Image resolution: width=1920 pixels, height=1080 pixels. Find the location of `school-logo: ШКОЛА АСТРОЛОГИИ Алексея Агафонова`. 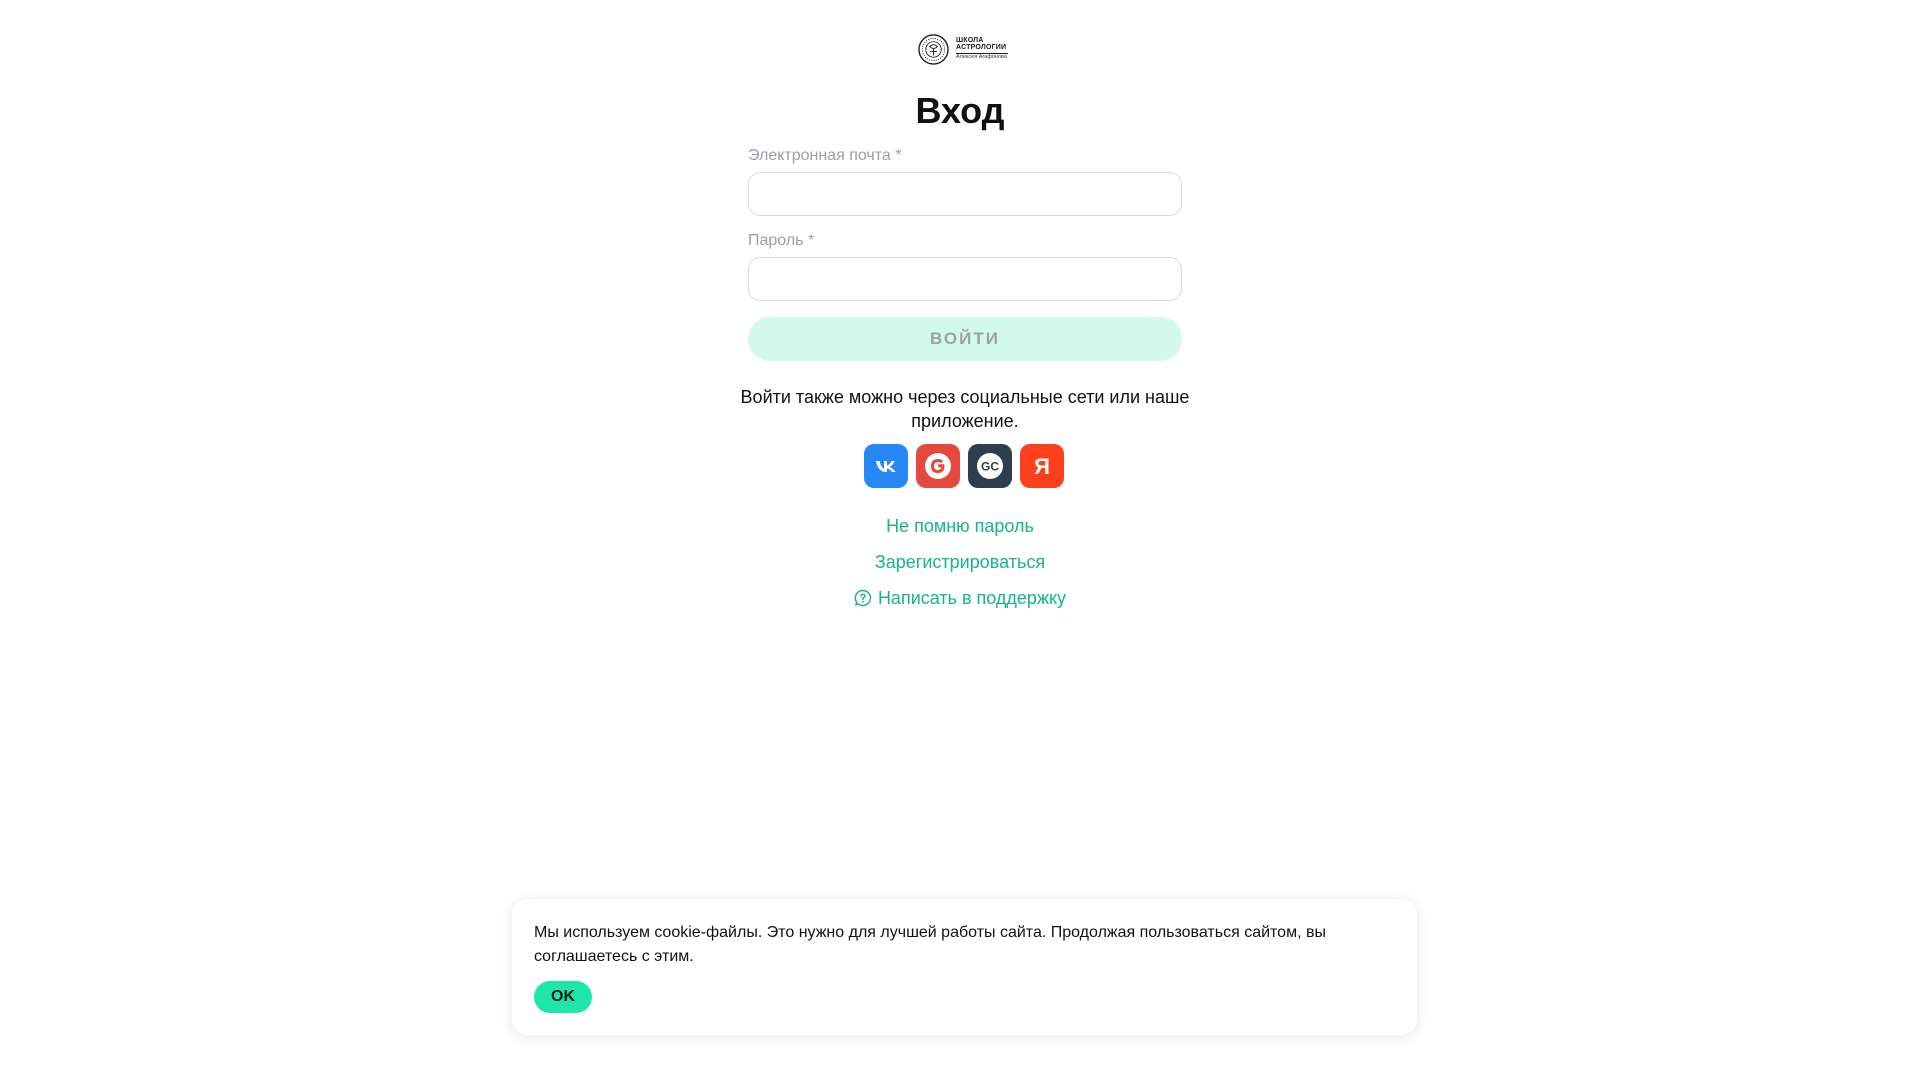

school-logo: ШКОЛА АСТРОЛОГИИ Алексея Агафонова is located at coordinates (966, 49).